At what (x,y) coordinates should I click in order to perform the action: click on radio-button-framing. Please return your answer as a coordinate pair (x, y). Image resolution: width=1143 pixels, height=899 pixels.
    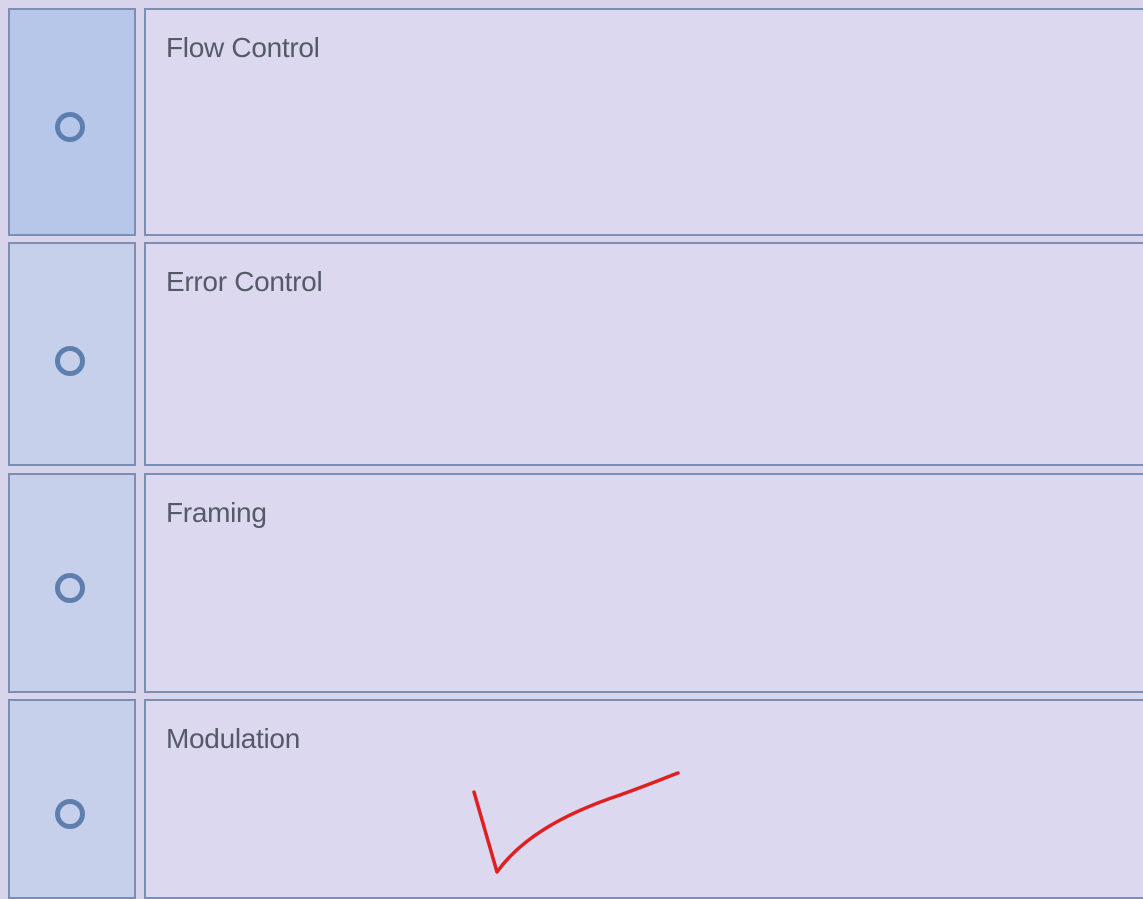
    Looking at the image, I should click on (70, 588).